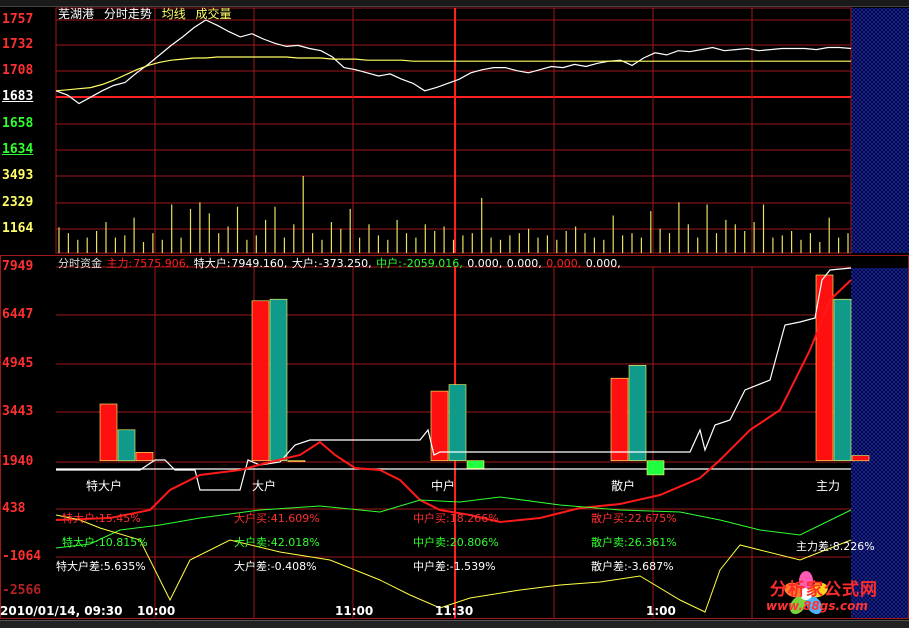  Describe the element at coordinates (259, 263) in the screenshot. I see `legend-xl-value: 7949.160,` at that location.